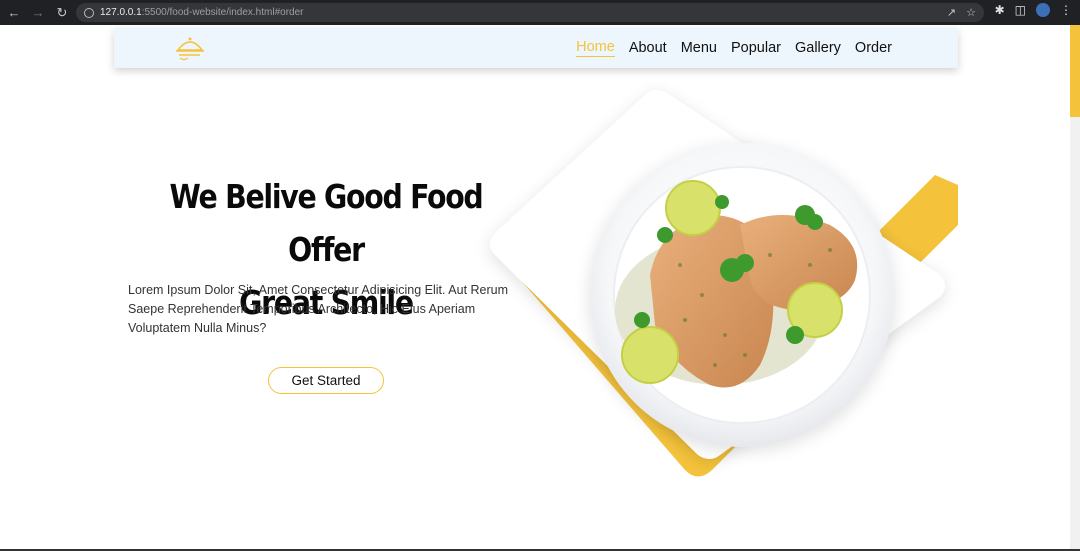 The height and width of the screenshot is (551, 1080). Describe the element at coordinates (62, 13) in the screenshot. I see `reload-icon: ↻` at that location.